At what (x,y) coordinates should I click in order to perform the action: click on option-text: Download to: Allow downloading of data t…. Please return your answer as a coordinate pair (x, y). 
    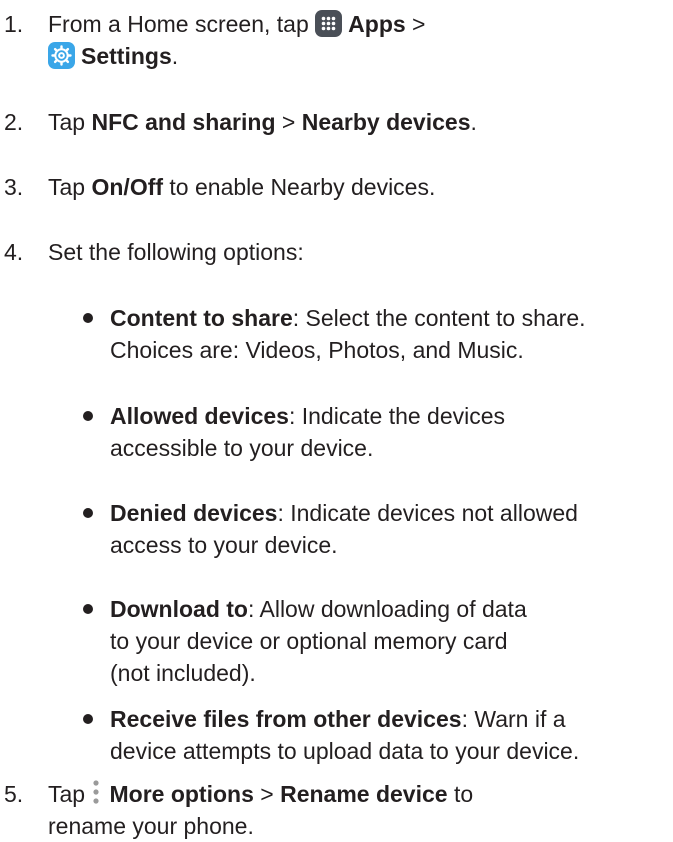
    Looking at the image, I should click on (389, 641).